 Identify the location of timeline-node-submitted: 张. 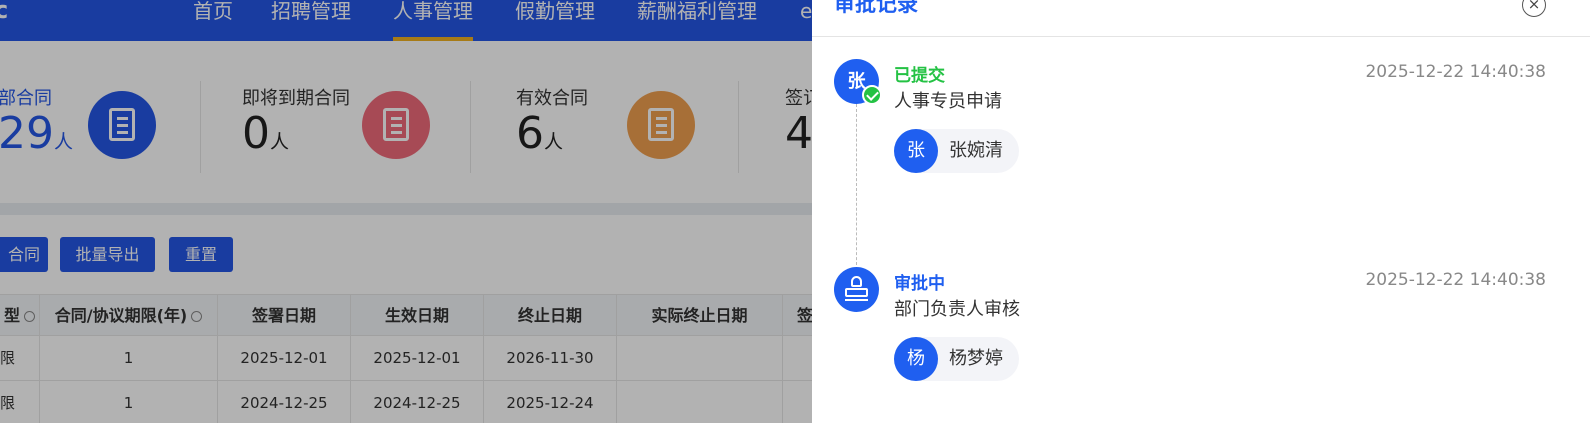
(858, 82).